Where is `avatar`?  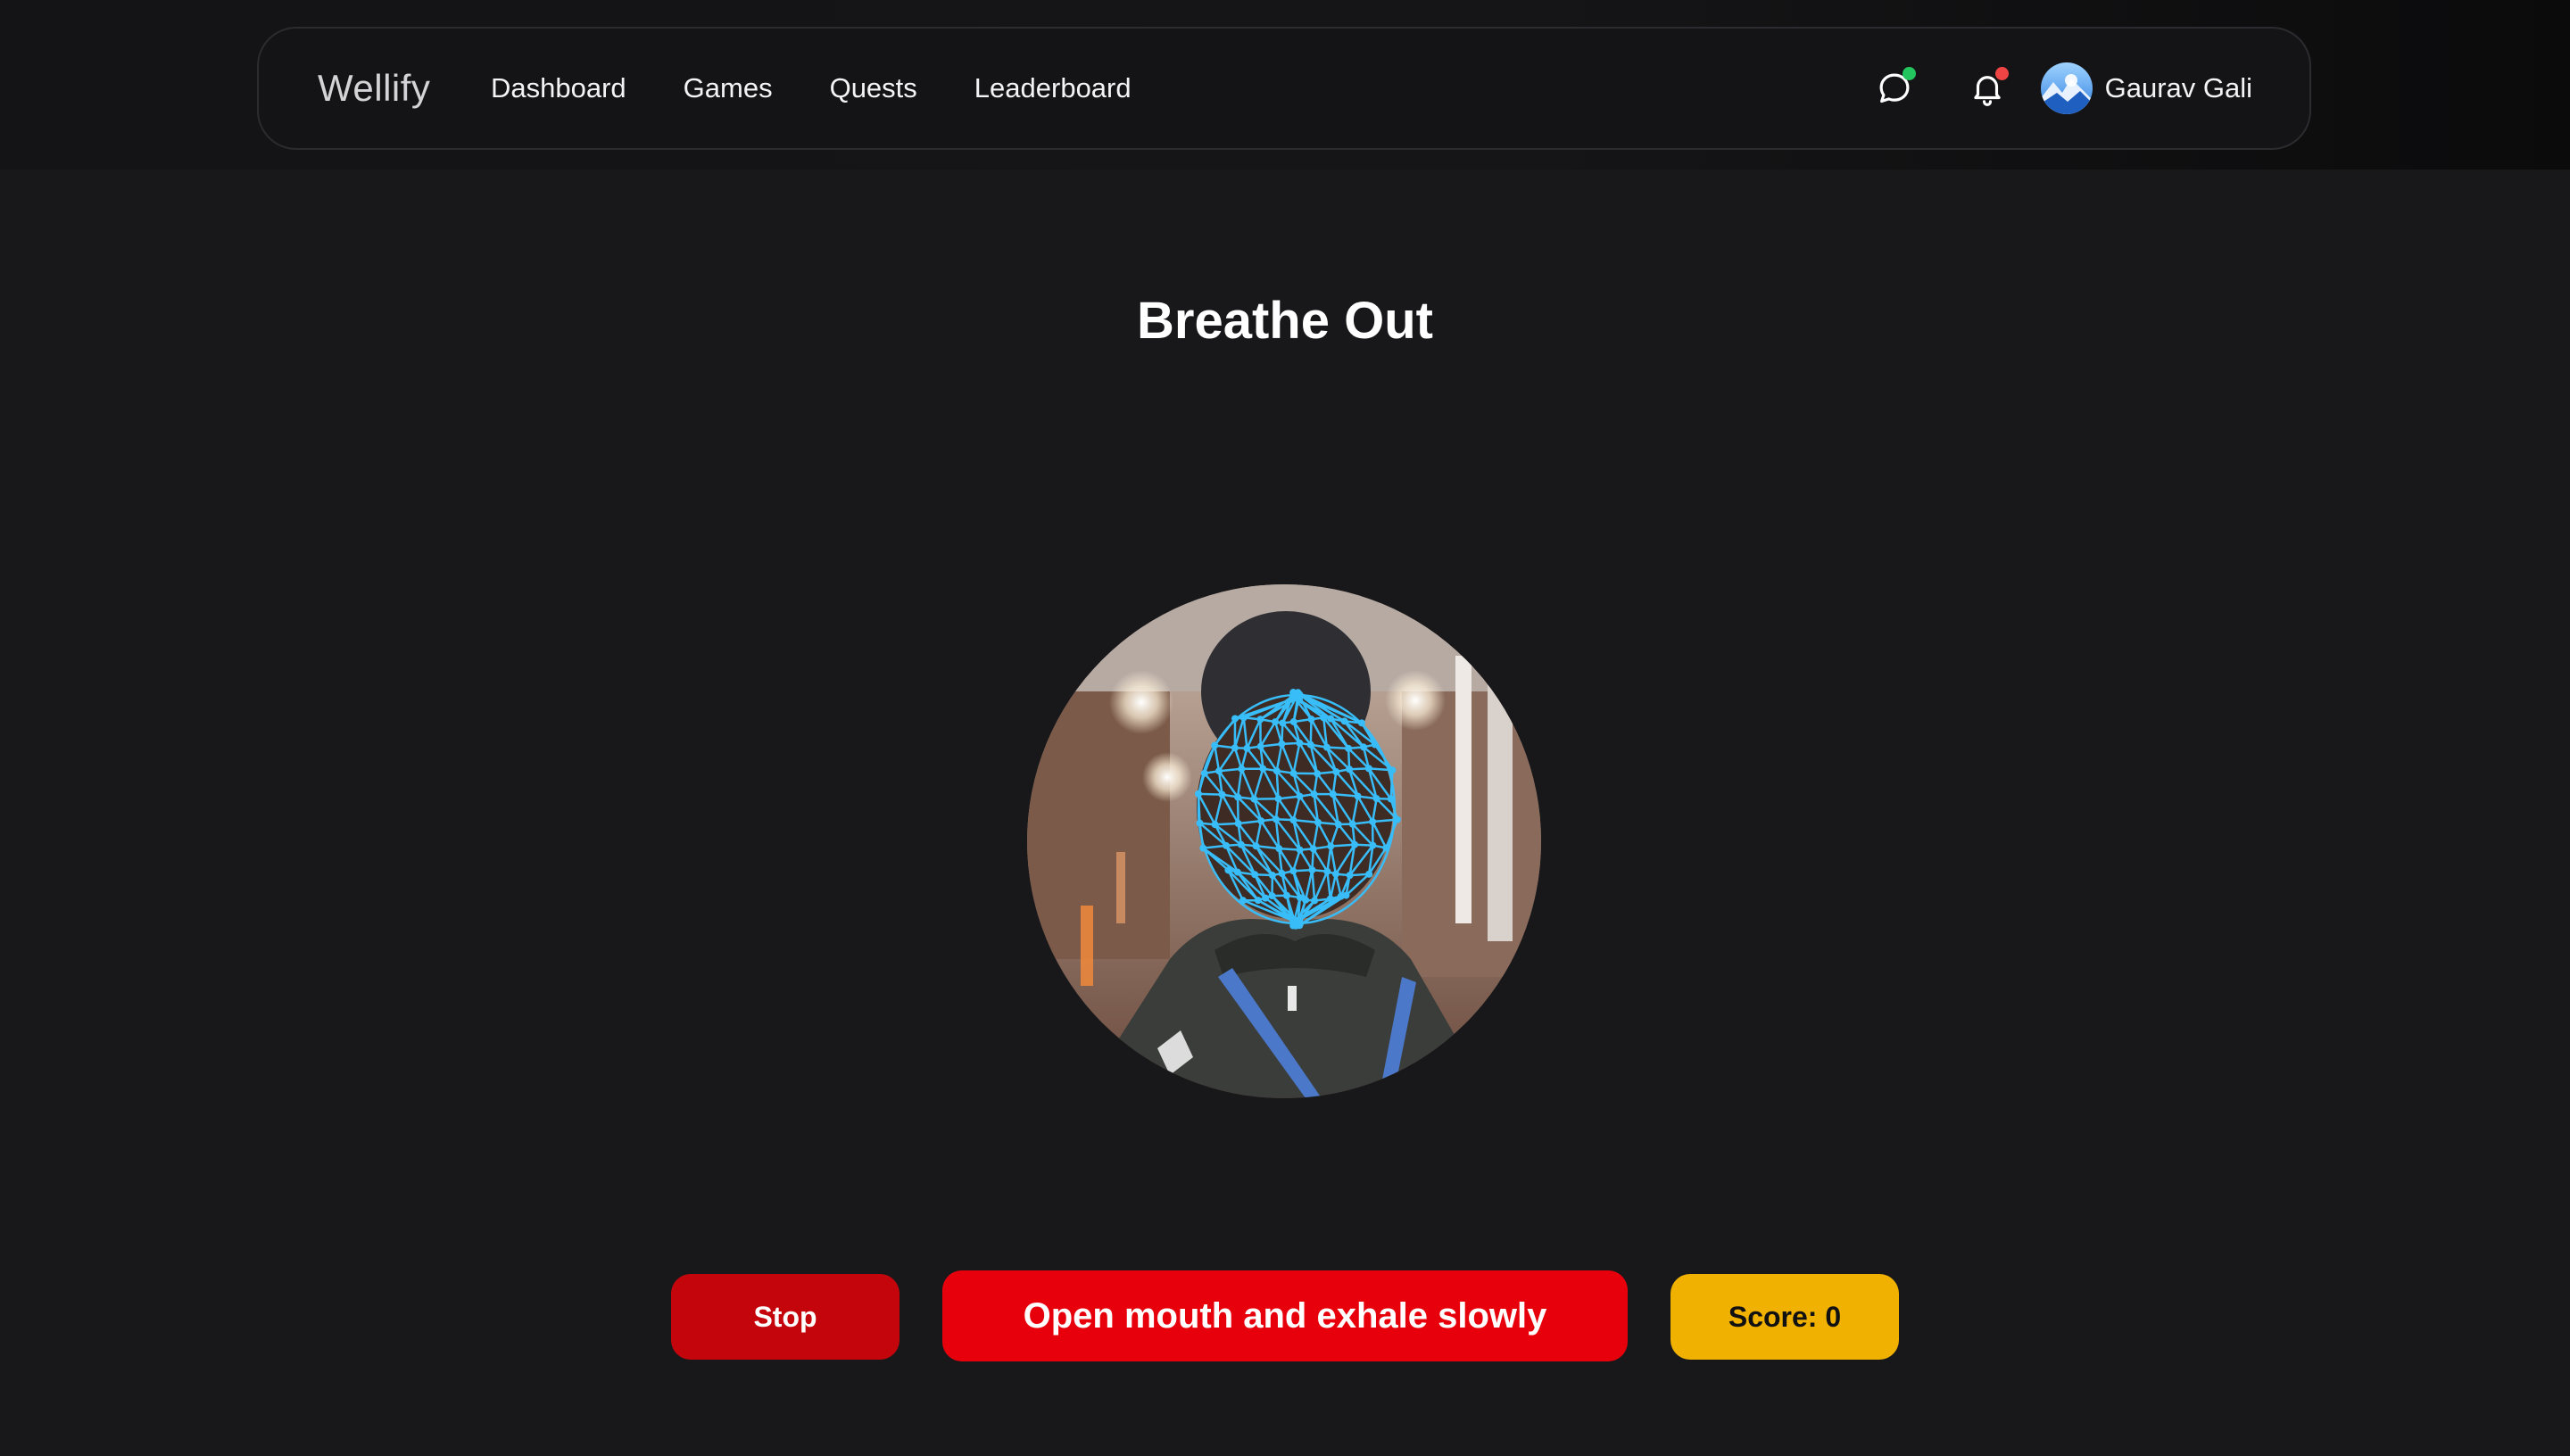
avatar is located at coordinates (2067, 88).